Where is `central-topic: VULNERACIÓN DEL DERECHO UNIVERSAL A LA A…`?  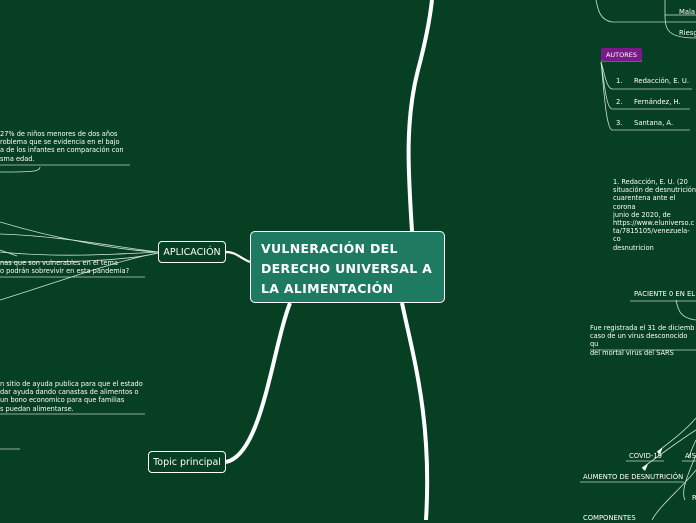
central-topic: VULNERACIÓN DEL DERECHO UNIVERSAL A LA A… is located at coordinates (347, 267).